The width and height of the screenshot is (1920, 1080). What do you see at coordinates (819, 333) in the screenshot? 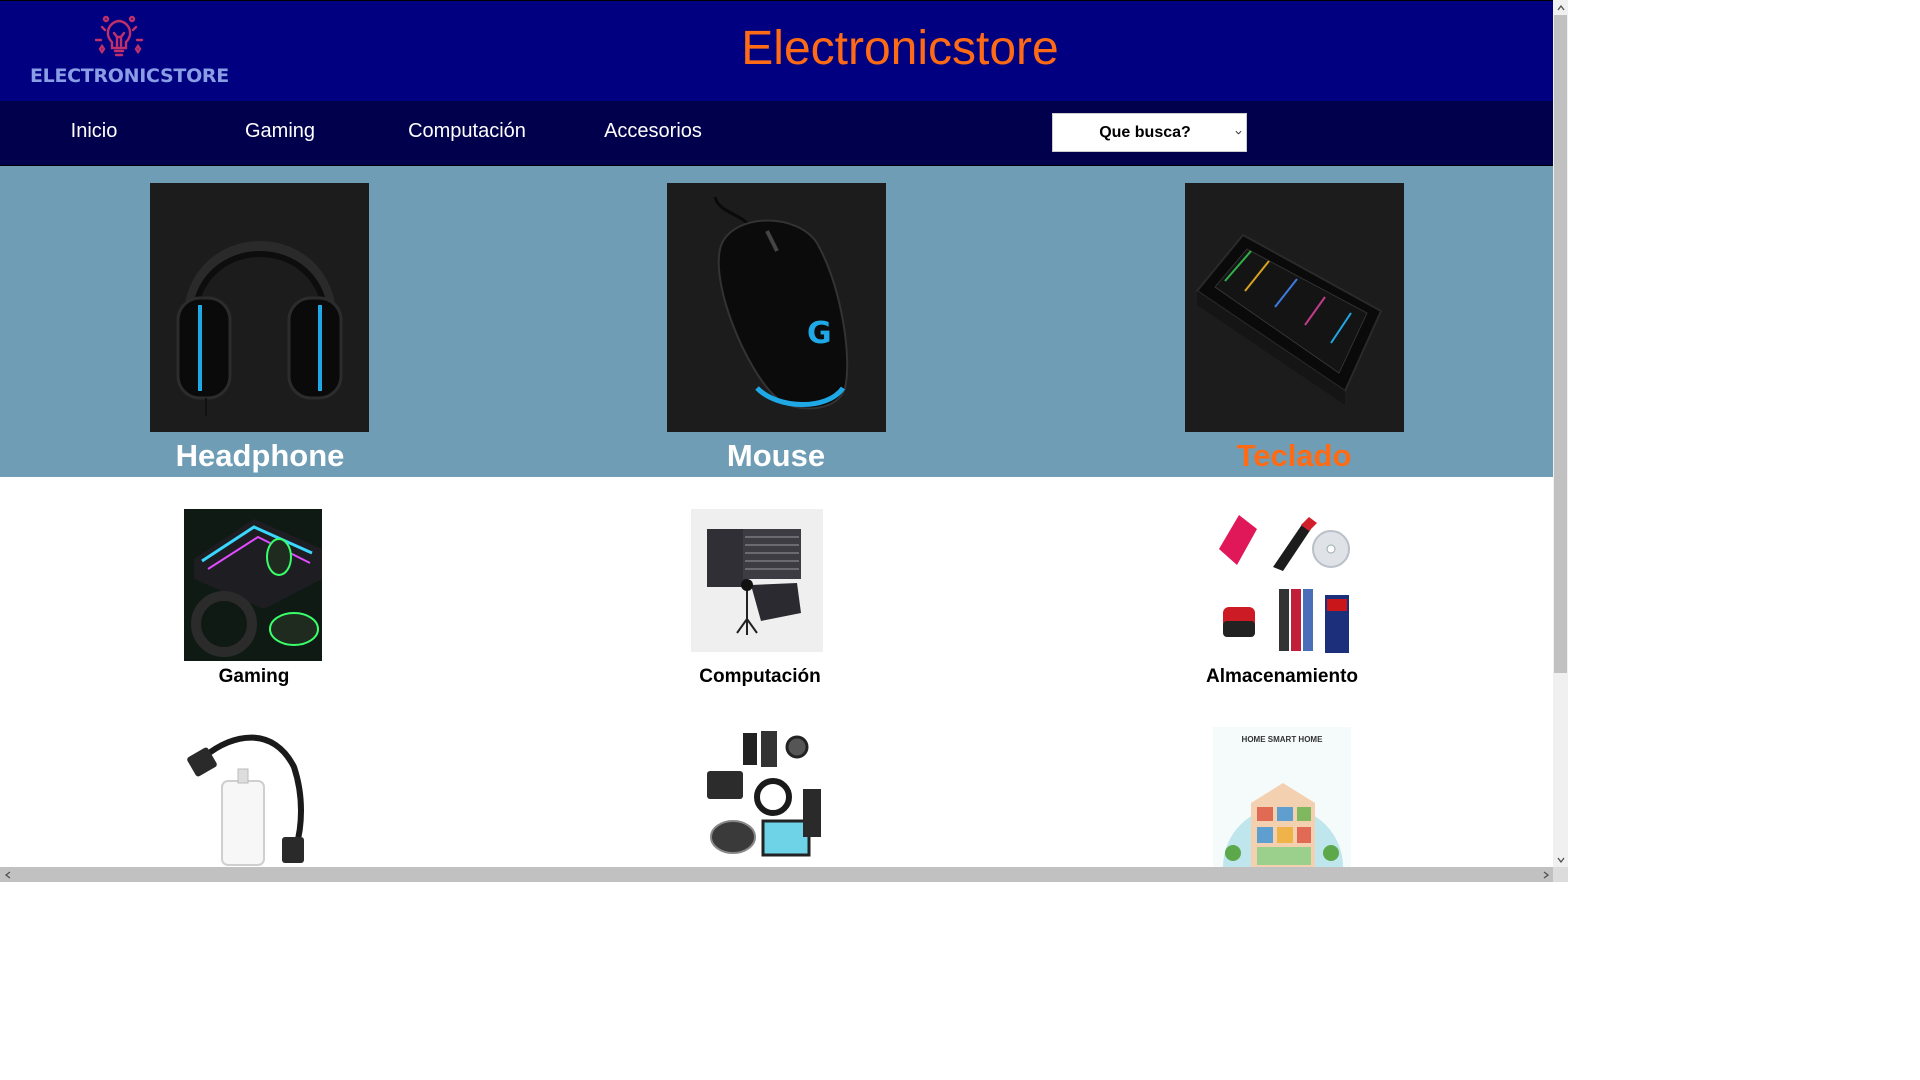
I see `svg-text: G` at bounding box center [819, 333].